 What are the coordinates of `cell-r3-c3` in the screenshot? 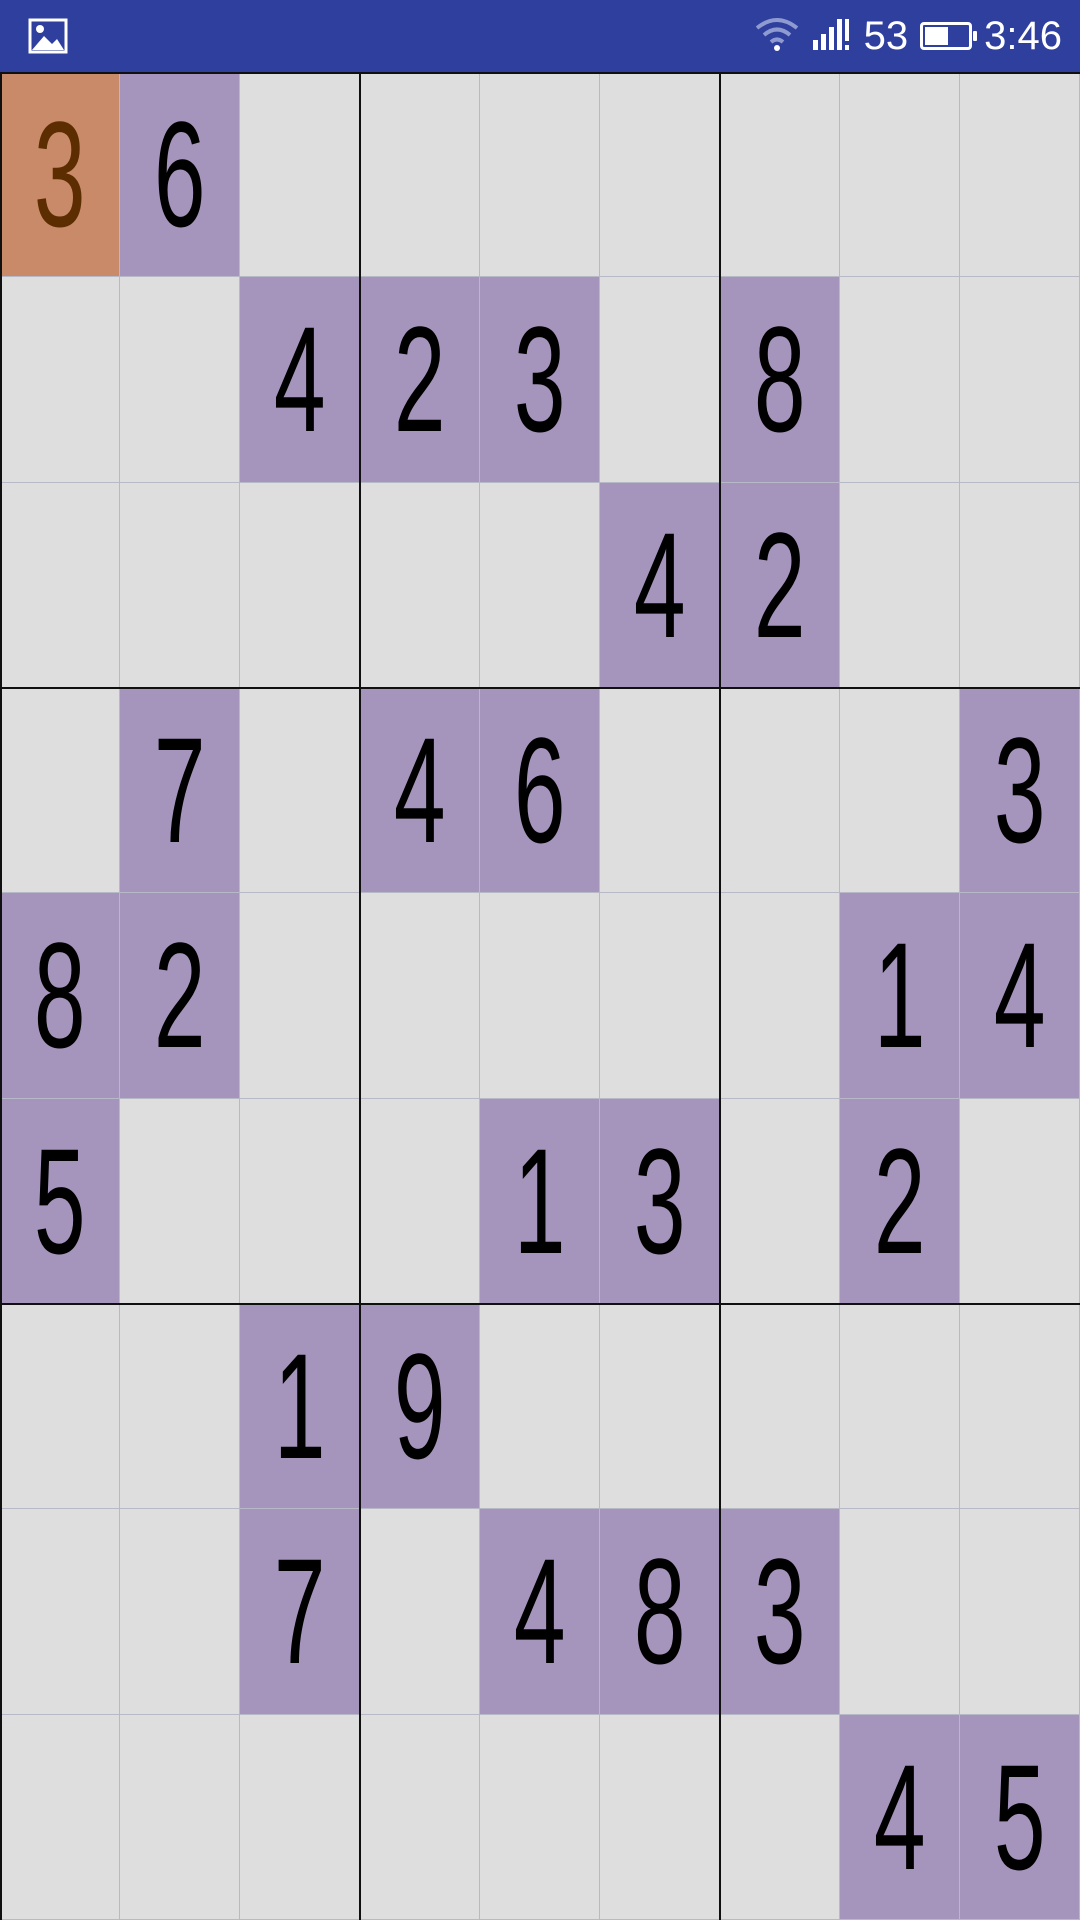 It's located at (300, 585).